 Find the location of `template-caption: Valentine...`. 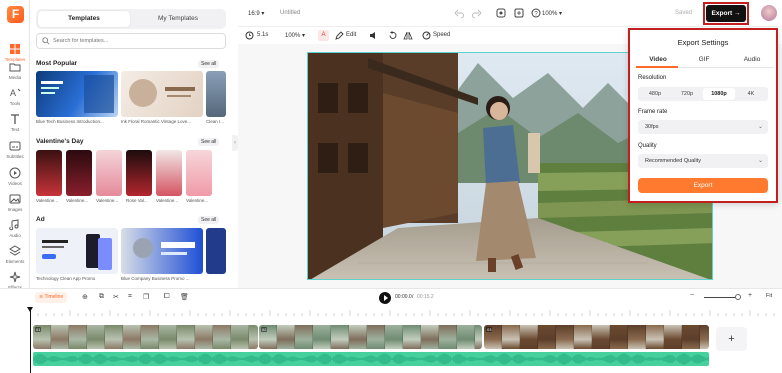

template-caption: Valentine... is located at coordinates (107, 200).